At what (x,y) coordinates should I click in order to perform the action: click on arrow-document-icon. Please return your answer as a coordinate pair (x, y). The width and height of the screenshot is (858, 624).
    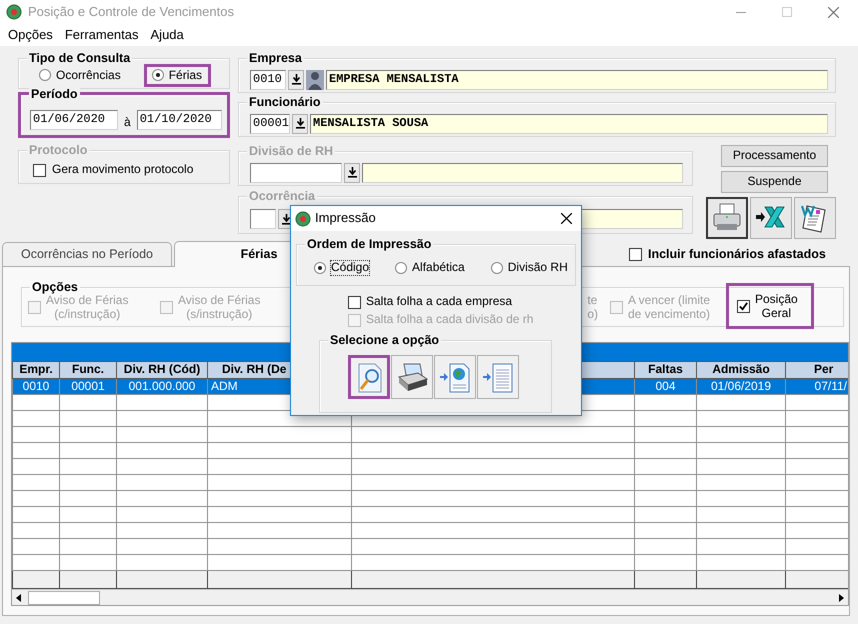
    Looking at the image, I should click on (498, 377).